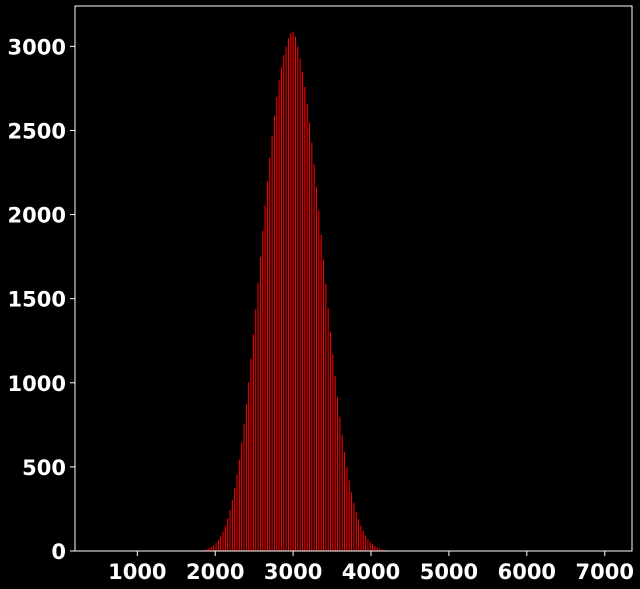 Image resolution: width=640 pixels, height=589 pixels. Describe the element at coordinates (137, 572) in the screenshot. I see `x-tick-label: 1000` at that location.